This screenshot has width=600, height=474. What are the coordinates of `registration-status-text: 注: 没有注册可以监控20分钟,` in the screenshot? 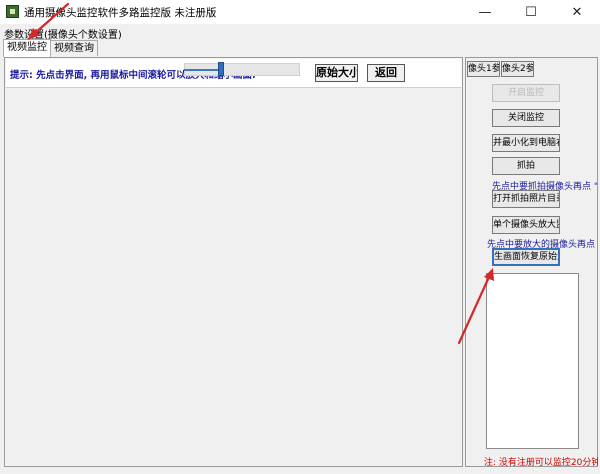 It's located at (541, 463).